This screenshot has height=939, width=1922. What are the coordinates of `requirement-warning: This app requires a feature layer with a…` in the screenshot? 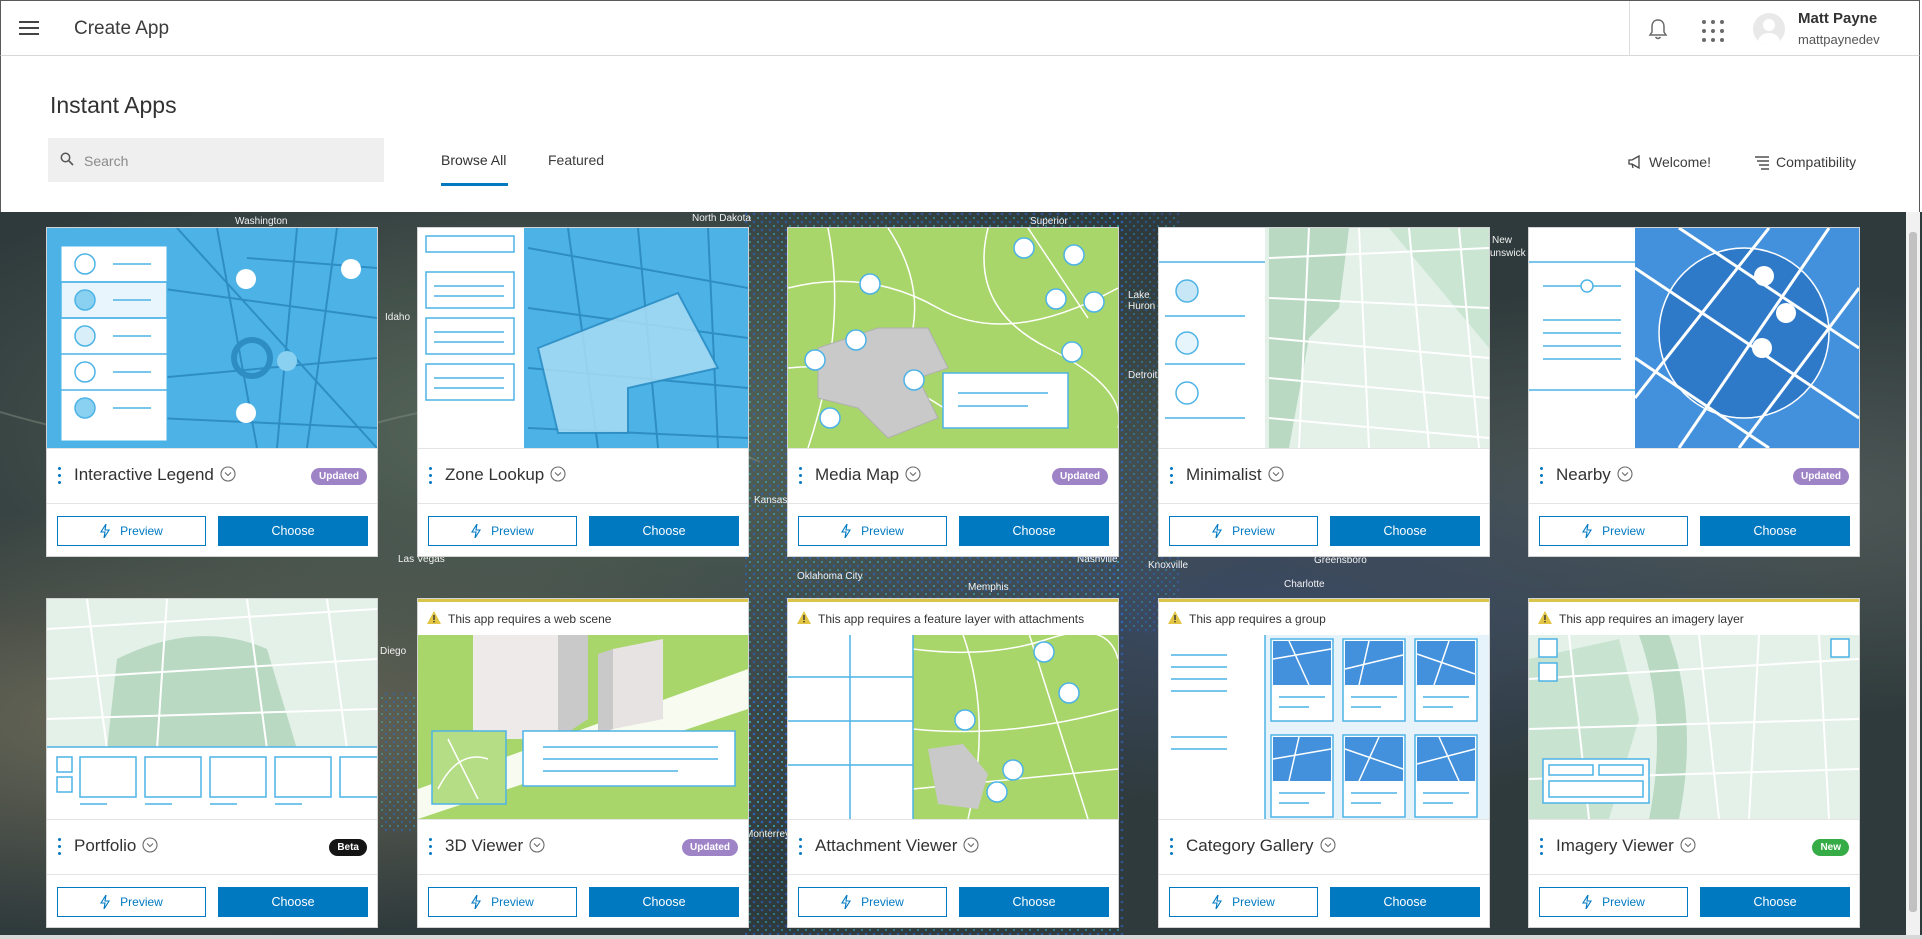 It's located at (953, 617).